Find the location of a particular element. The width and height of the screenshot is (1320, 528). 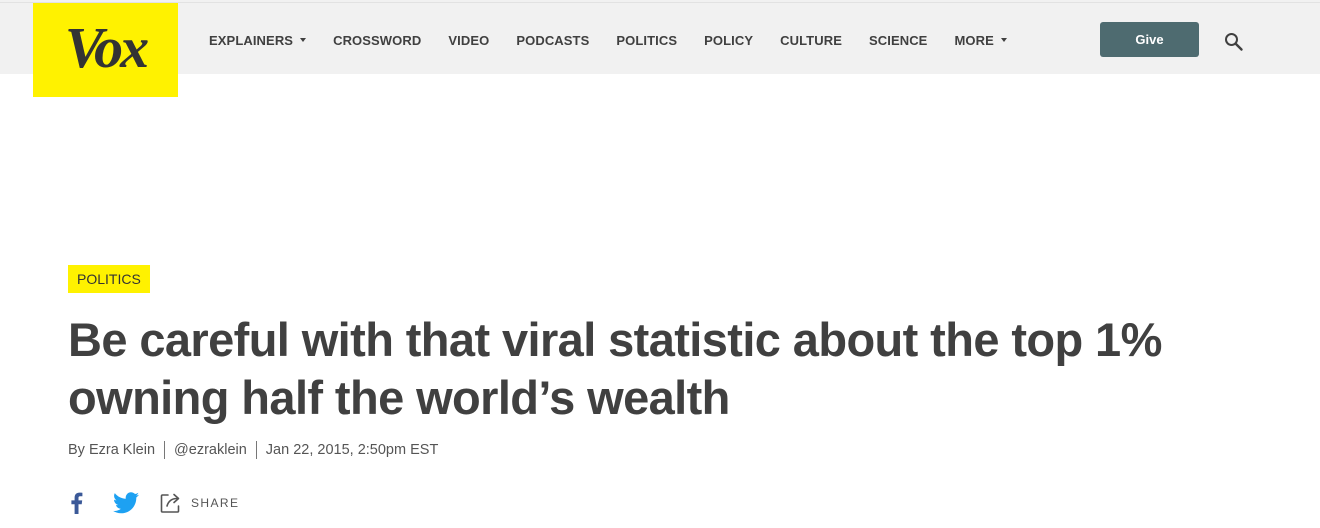

category-tag: POLITICS is located at coordinates (109, 279).